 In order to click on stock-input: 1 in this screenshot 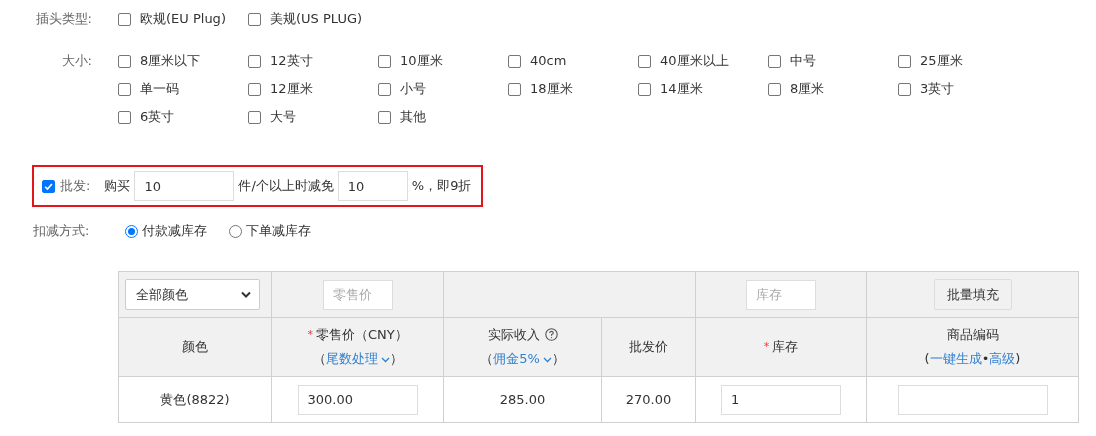, I will do `click(781, 399)`.